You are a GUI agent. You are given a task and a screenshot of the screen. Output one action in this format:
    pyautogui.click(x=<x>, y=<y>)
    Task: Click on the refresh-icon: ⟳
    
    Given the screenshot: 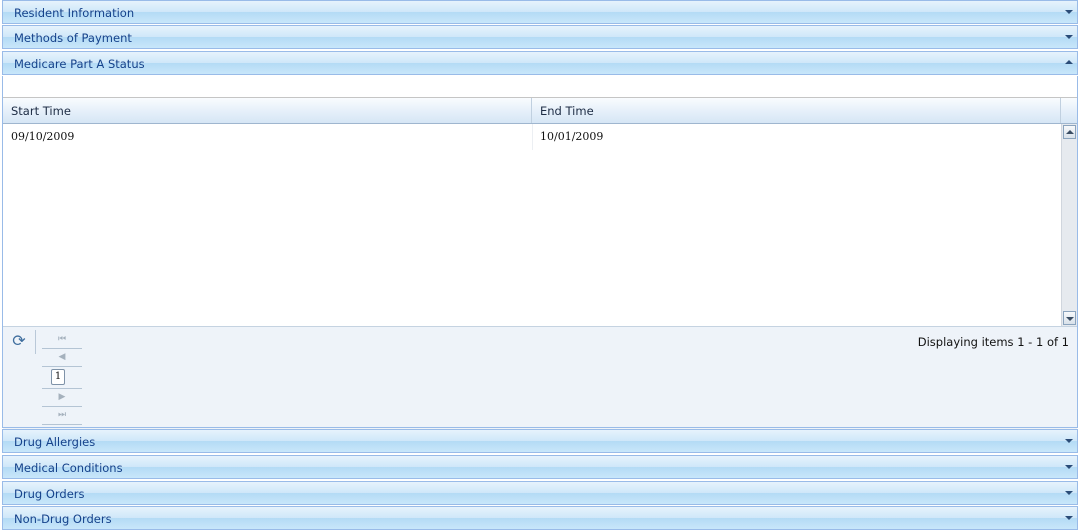 What is the action you would take?
    pyautogui.click(x=19, y=341)
    